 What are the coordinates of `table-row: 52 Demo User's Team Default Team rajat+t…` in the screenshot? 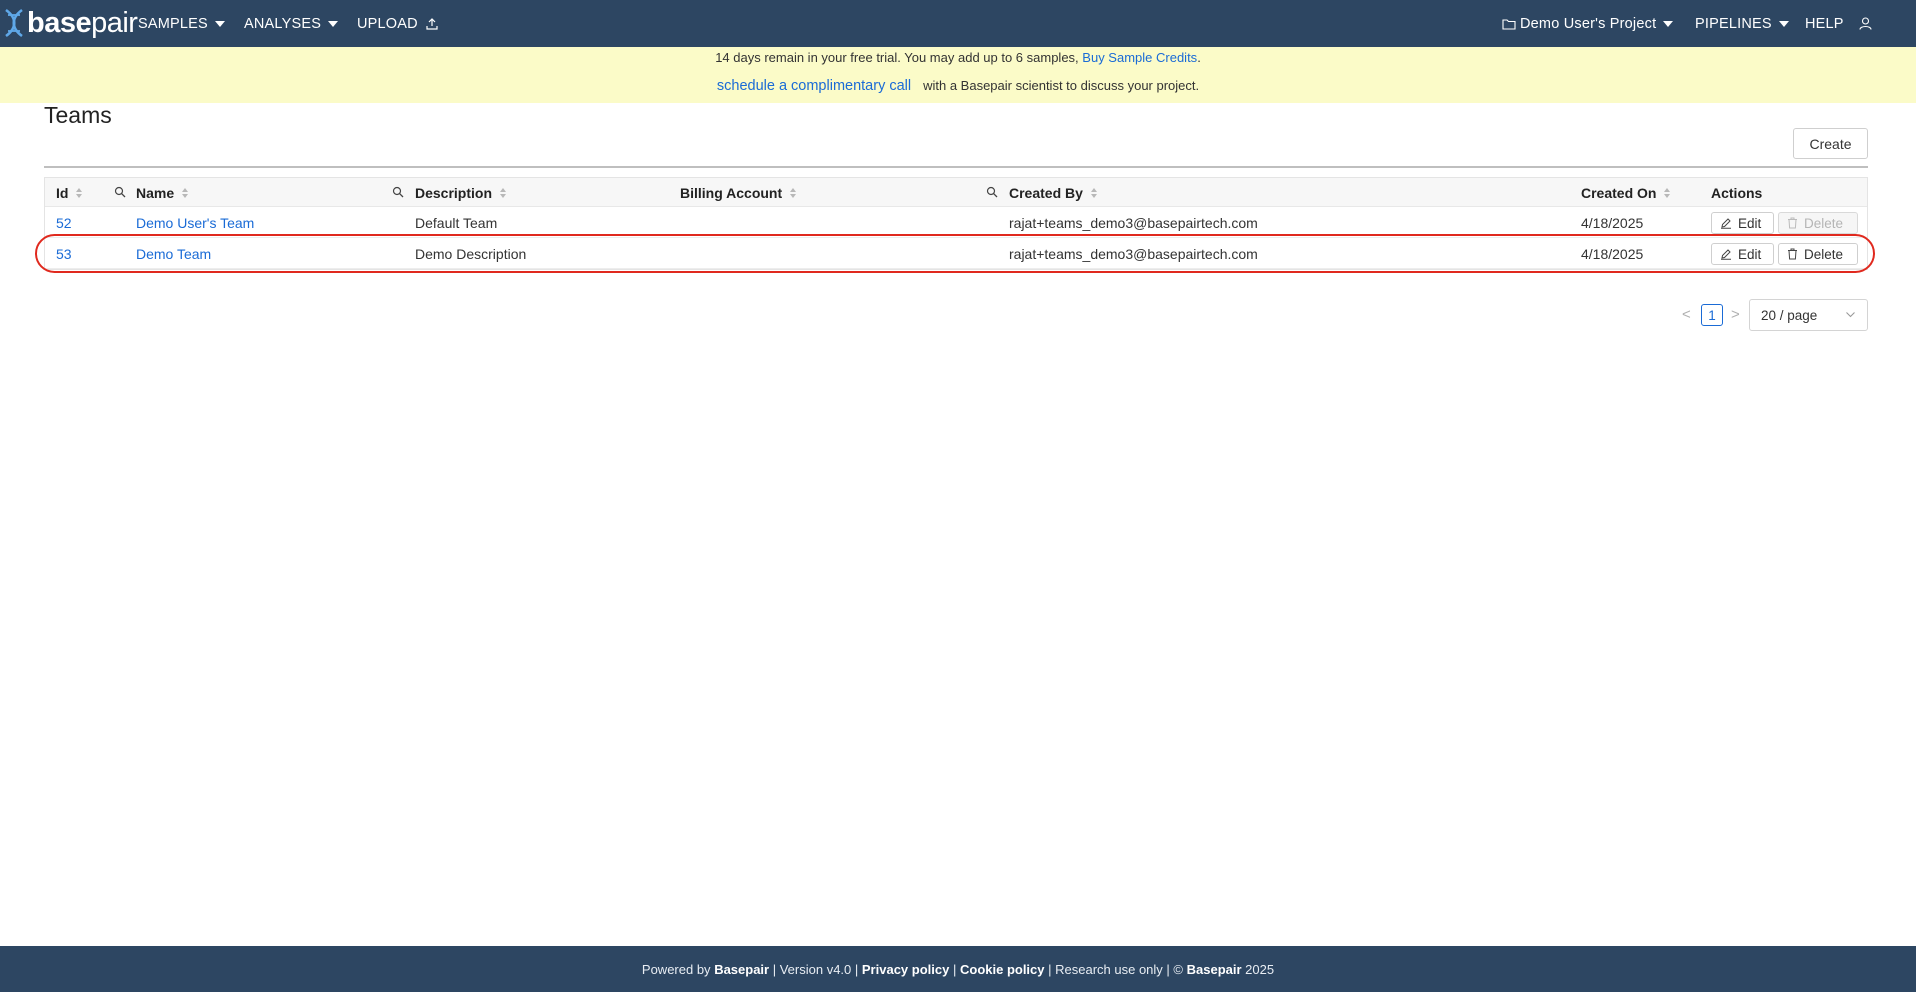 It's located at (956, 222).